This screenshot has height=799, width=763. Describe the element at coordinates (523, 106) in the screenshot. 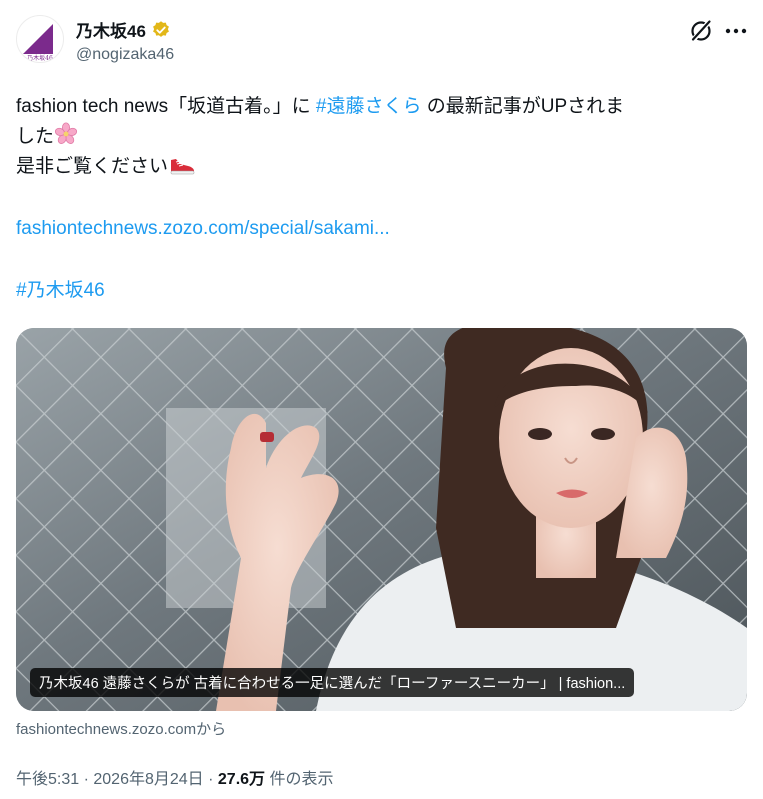

I see `tweet-text-segment: の最新記事がUPされま` at that location.